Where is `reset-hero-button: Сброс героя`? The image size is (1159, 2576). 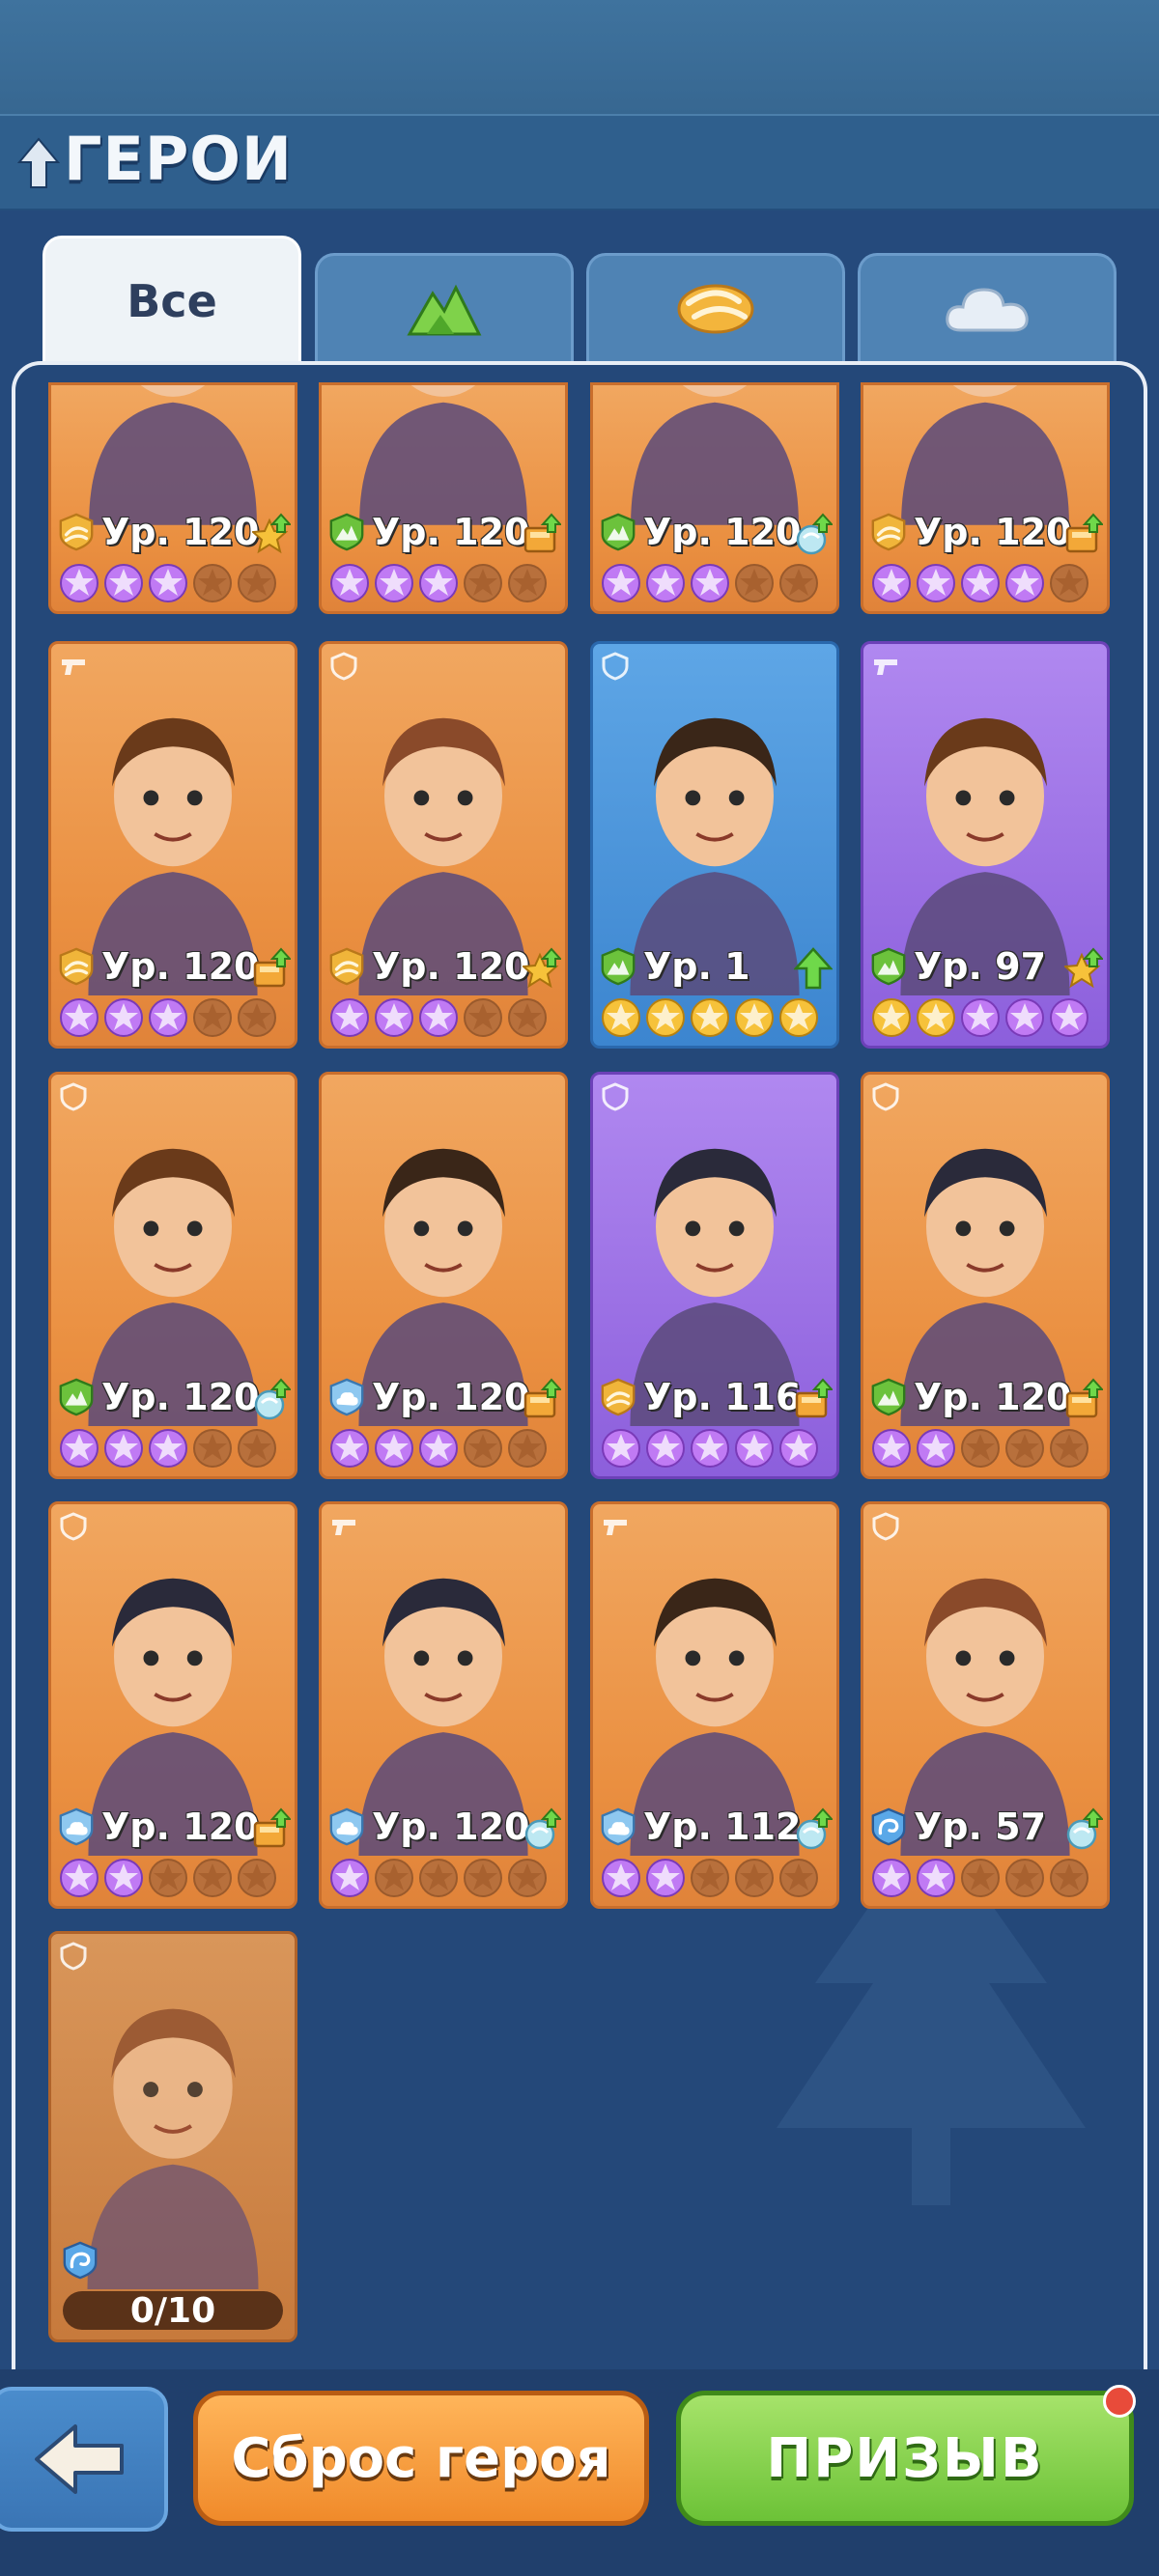 reset-hero-button: Сброс героя is located at coordinates (421, 2459).